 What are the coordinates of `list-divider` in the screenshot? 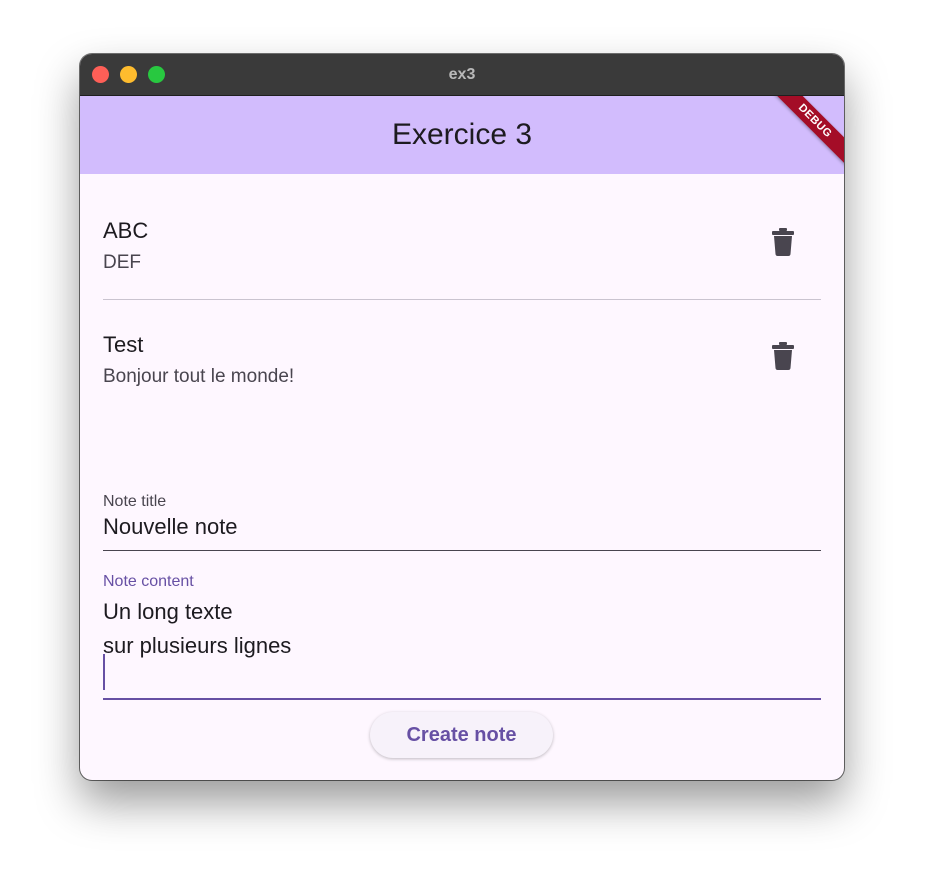 It's located at (462, 299).